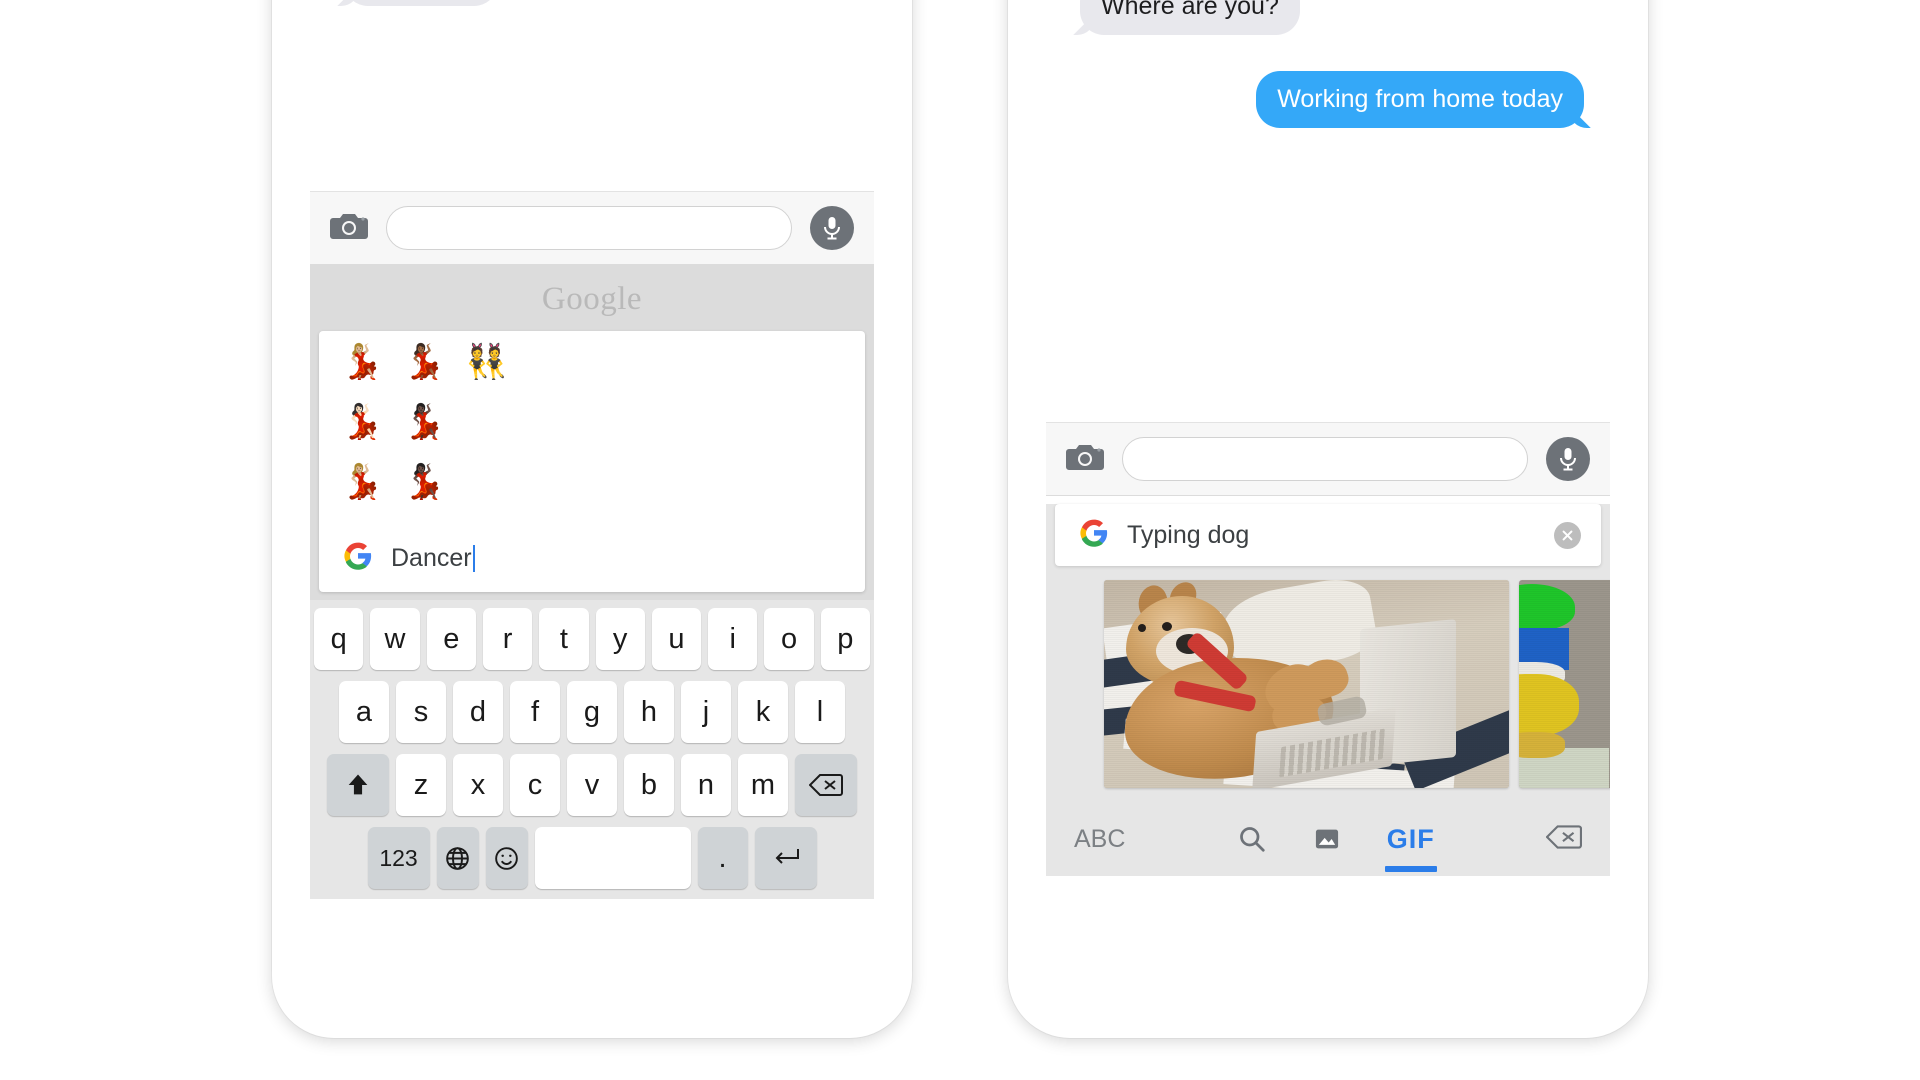 This screenshot has width=1920, height=1080. What do you see at coordinates (706, 712) in the screenshot?
I see `key-j: j` at bounding box center [706, 712].